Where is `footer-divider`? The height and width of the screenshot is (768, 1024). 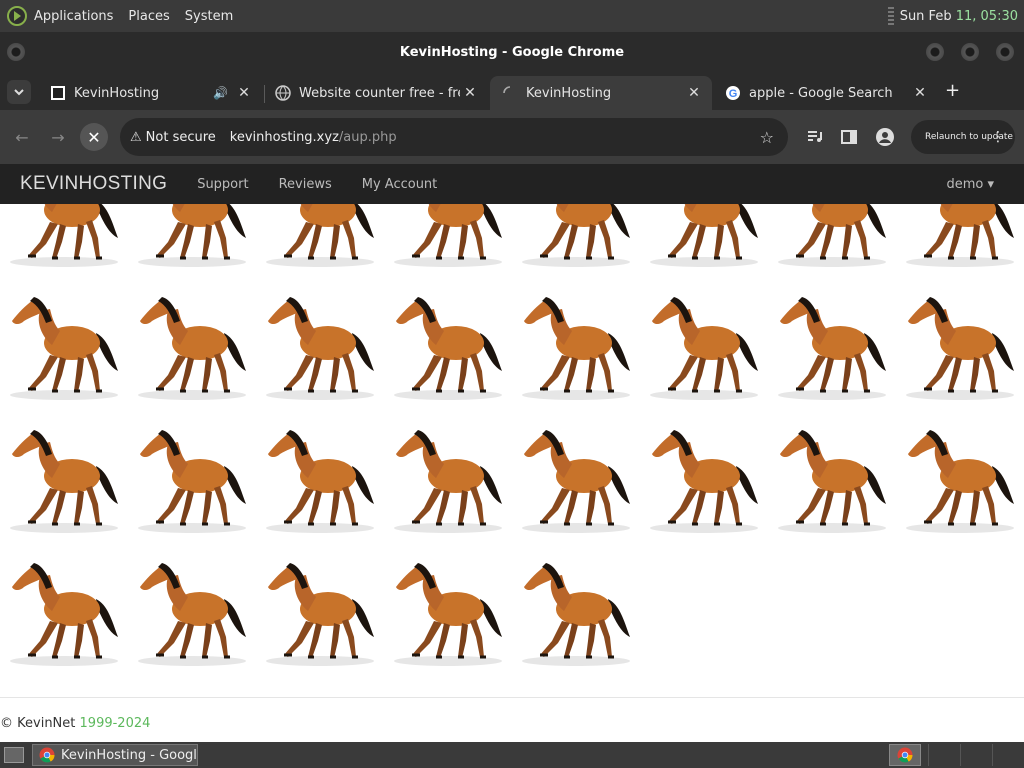 footer-divider is located at coordinates (512, 697).